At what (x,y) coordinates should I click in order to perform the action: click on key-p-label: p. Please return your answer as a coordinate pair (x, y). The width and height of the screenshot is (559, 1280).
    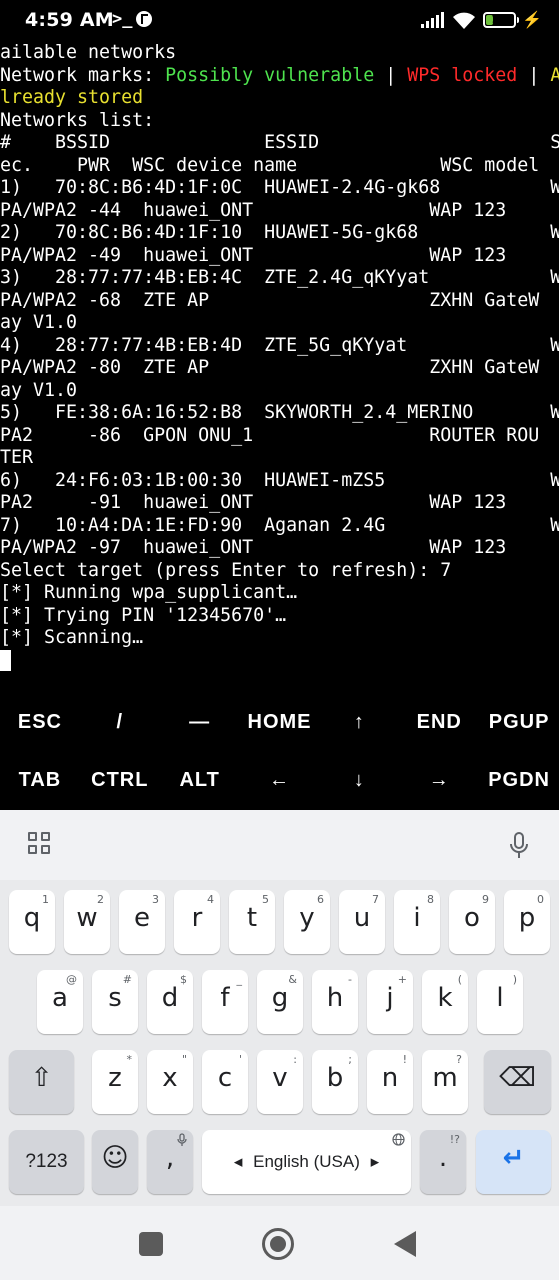
    Looking at the image, I should click on (527, 918).